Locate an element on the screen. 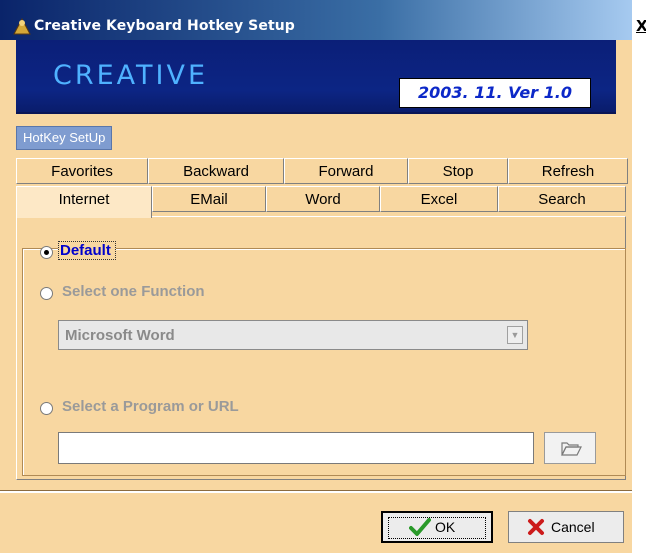 The width and height of the screenshot is (646, 553). footer-divider is located at coordinates (316, 491).